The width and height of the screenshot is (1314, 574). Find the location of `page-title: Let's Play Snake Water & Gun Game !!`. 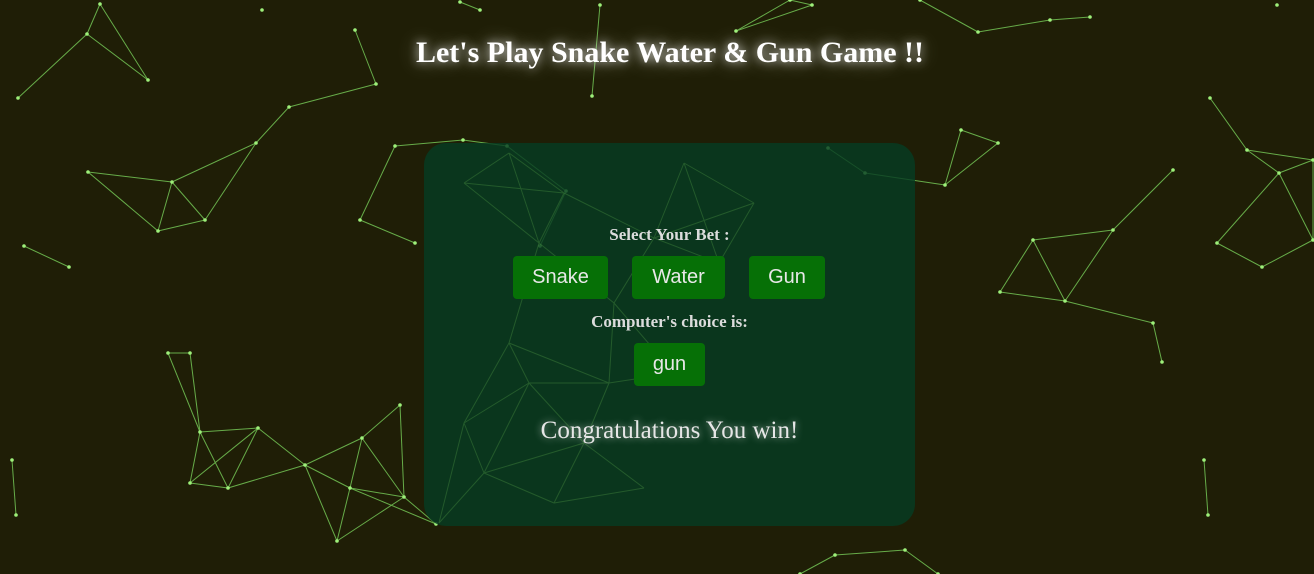

page-title: Let's Play Snake Water & Gun Game !! is located at coordinates (670, 52).